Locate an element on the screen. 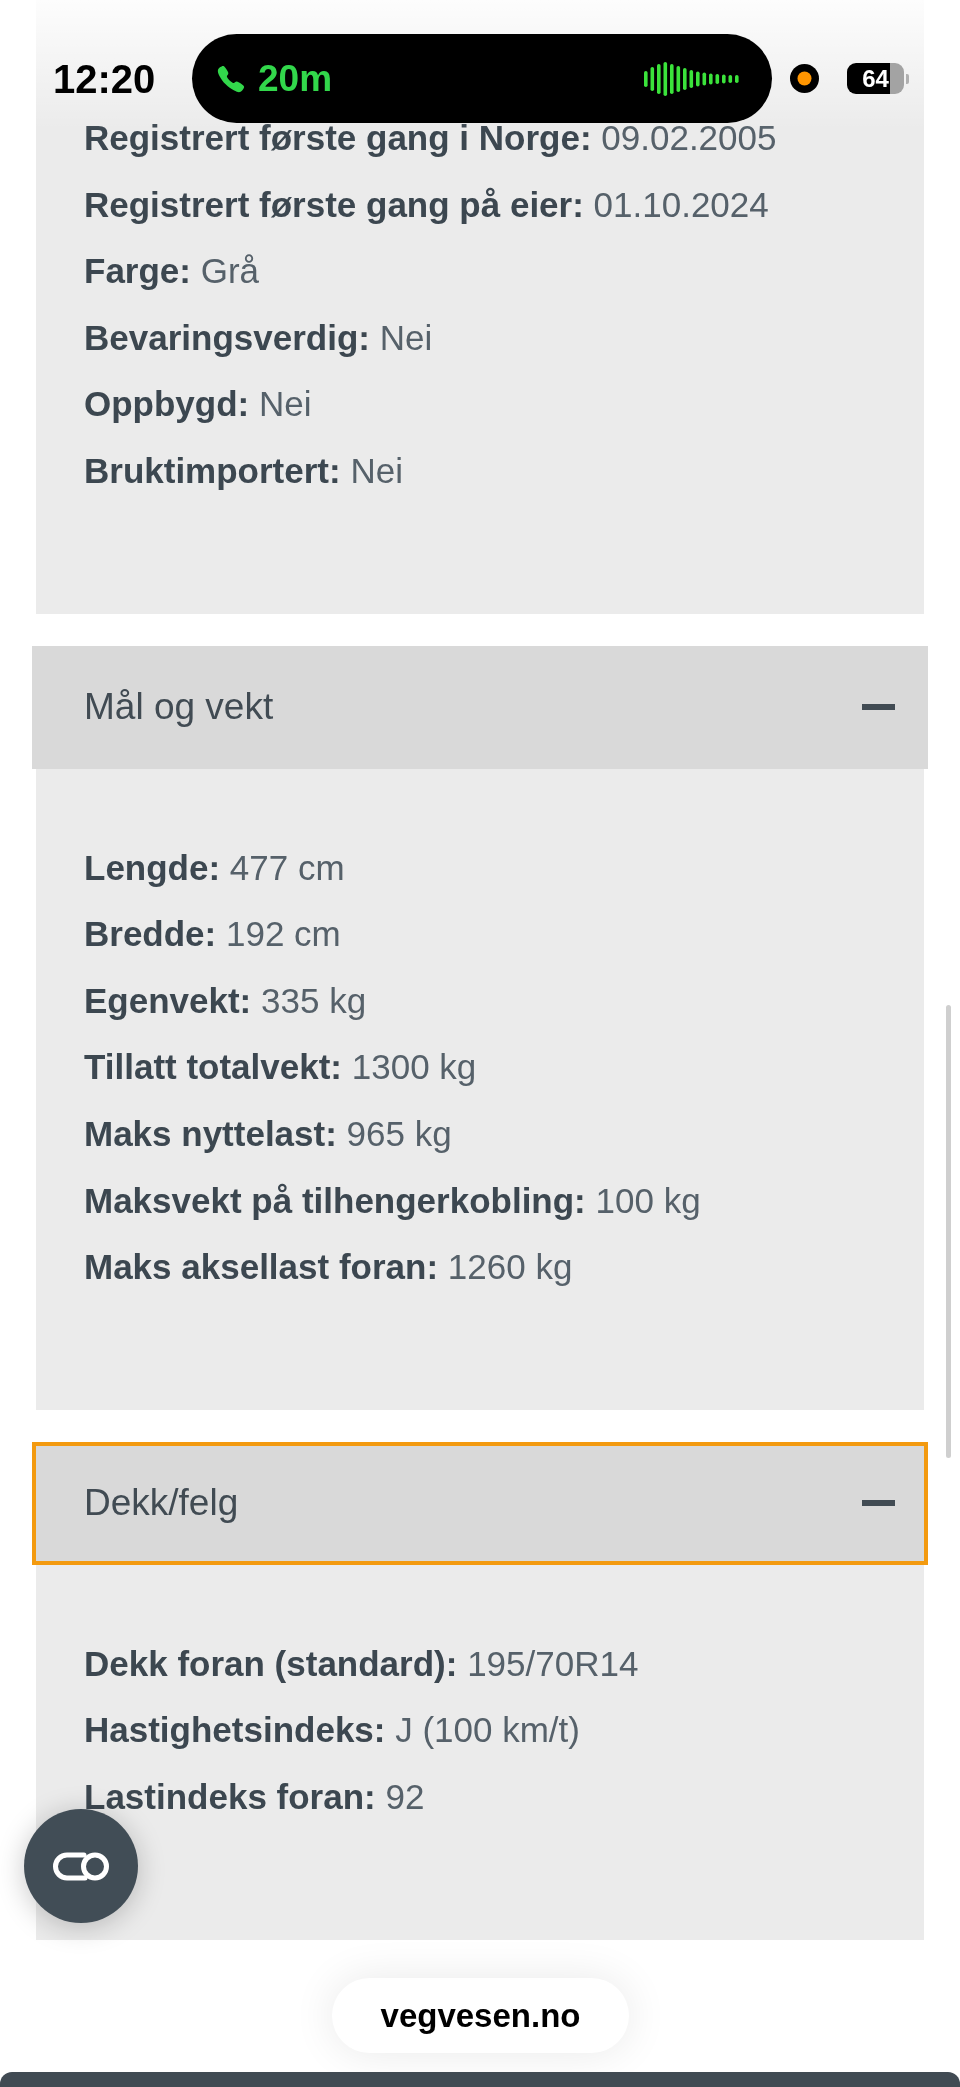  accordion-header: Dekk/felg is located at coordinates (480, 1503).